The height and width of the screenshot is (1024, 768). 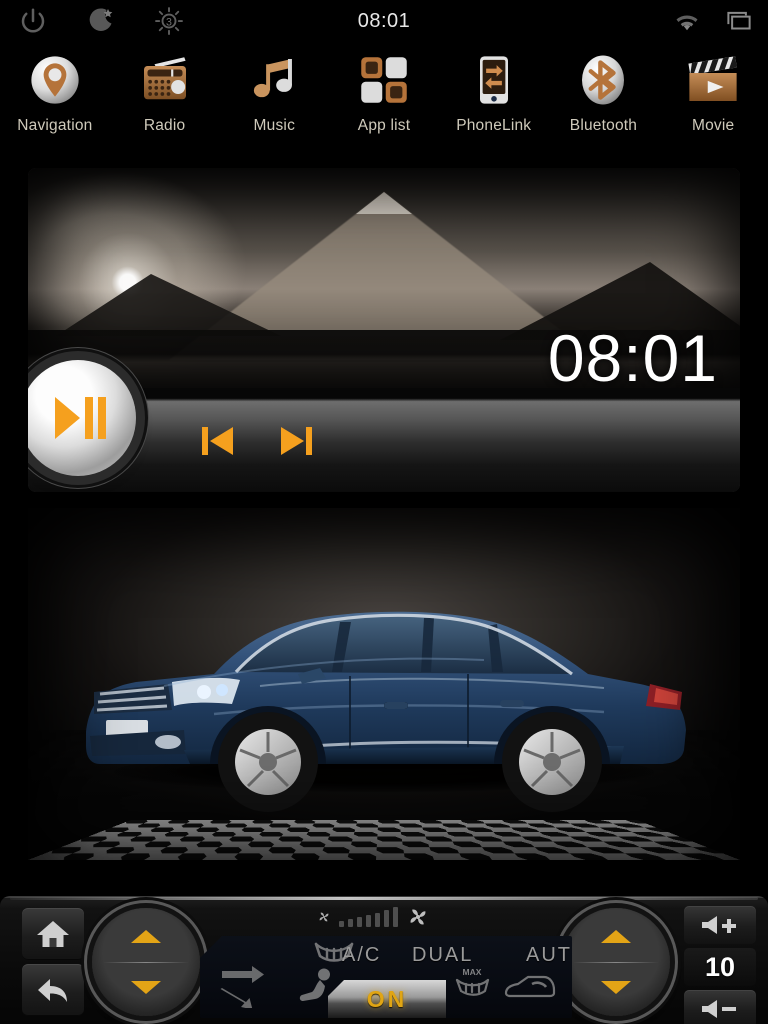 What do you see at coordinates (418, 917) in the screenshot?
I see `fan-large-icon` at bounding box center [418, 917].